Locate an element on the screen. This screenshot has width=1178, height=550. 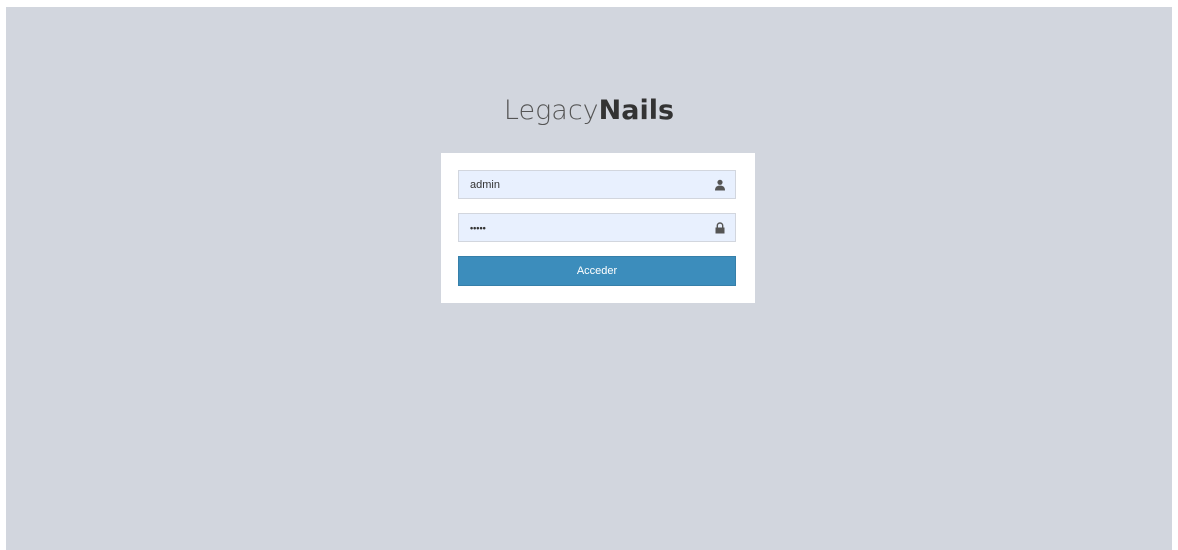
username-field is located at coordinates (597, 184).